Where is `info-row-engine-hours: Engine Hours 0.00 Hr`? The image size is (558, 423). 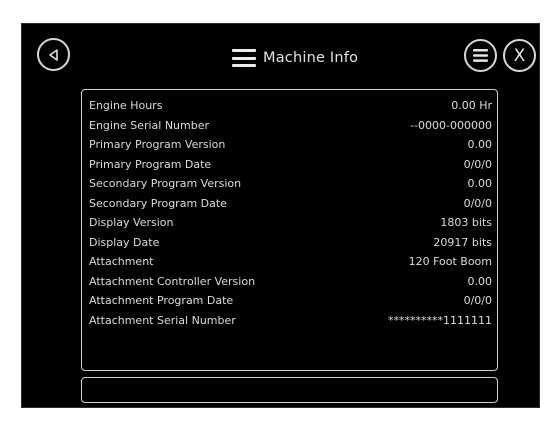 info-row-engine-hours: Engine Hours 0.00 Hr is located at coordinates (290, 105).